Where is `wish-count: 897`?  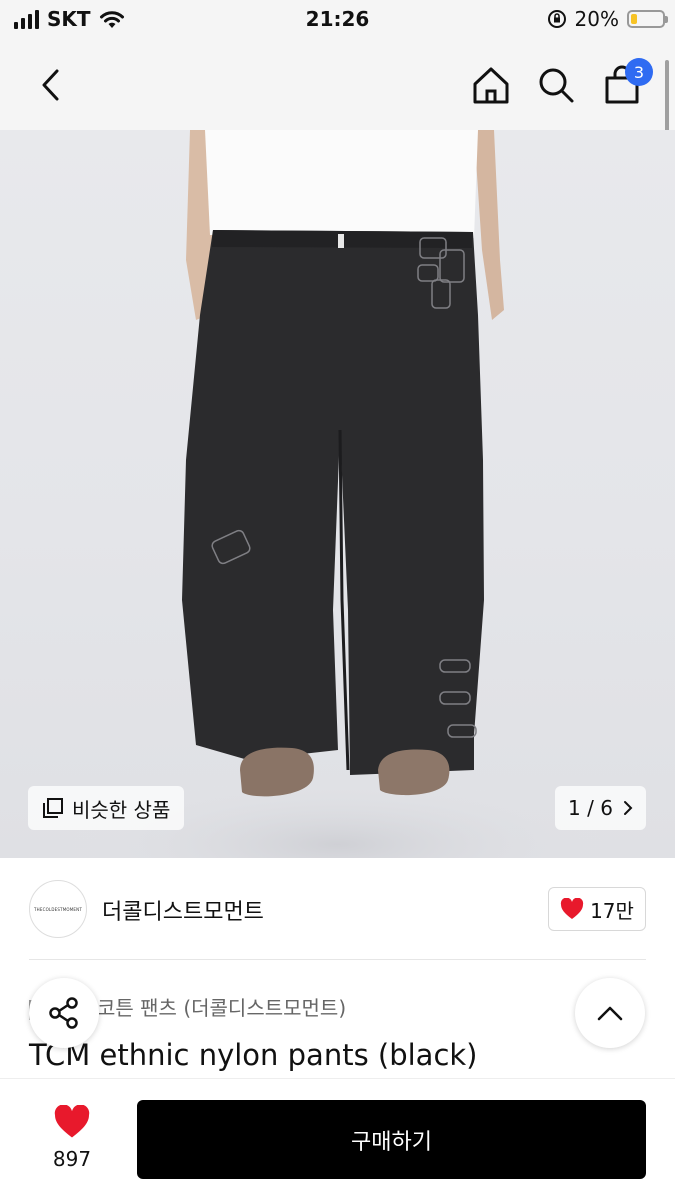 wish-count: 897 is located at coordinates (72, 1159).